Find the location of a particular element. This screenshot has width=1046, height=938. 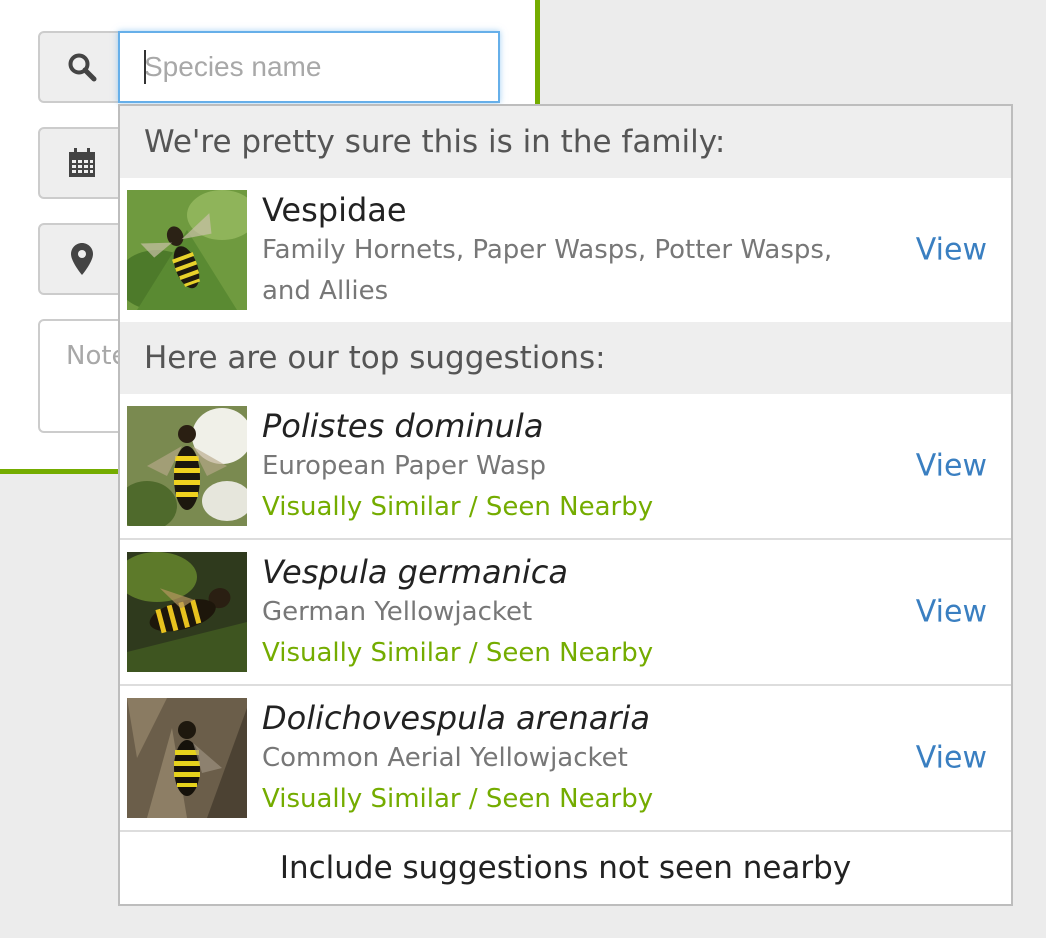

location-addon is located at coordinates (82, 259).